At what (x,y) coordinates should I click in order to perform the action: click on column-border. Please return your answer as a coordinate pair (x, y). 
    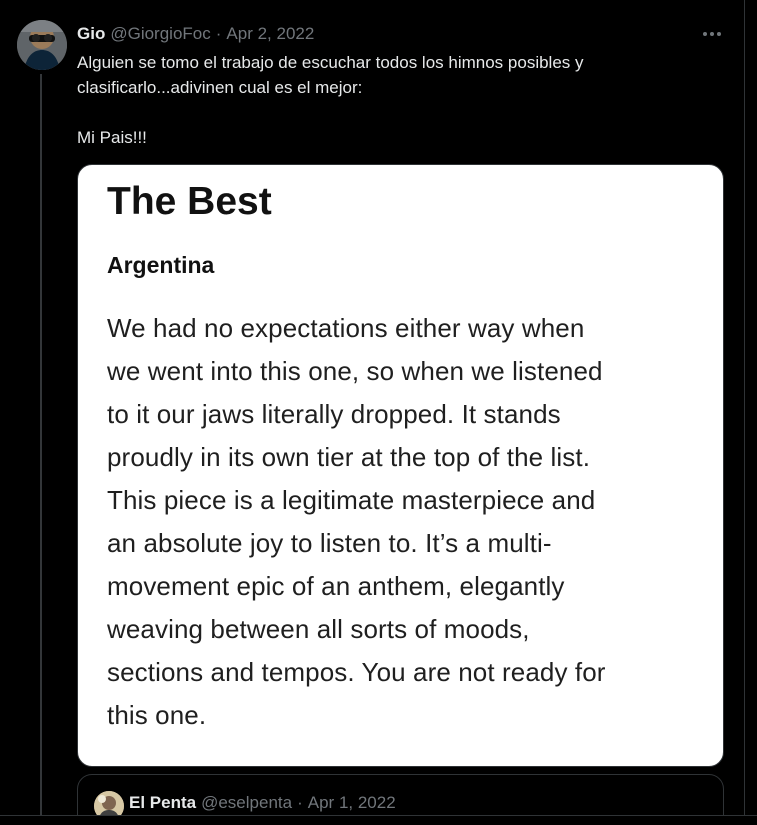
    Looking at the image, I should click on (744, 412).